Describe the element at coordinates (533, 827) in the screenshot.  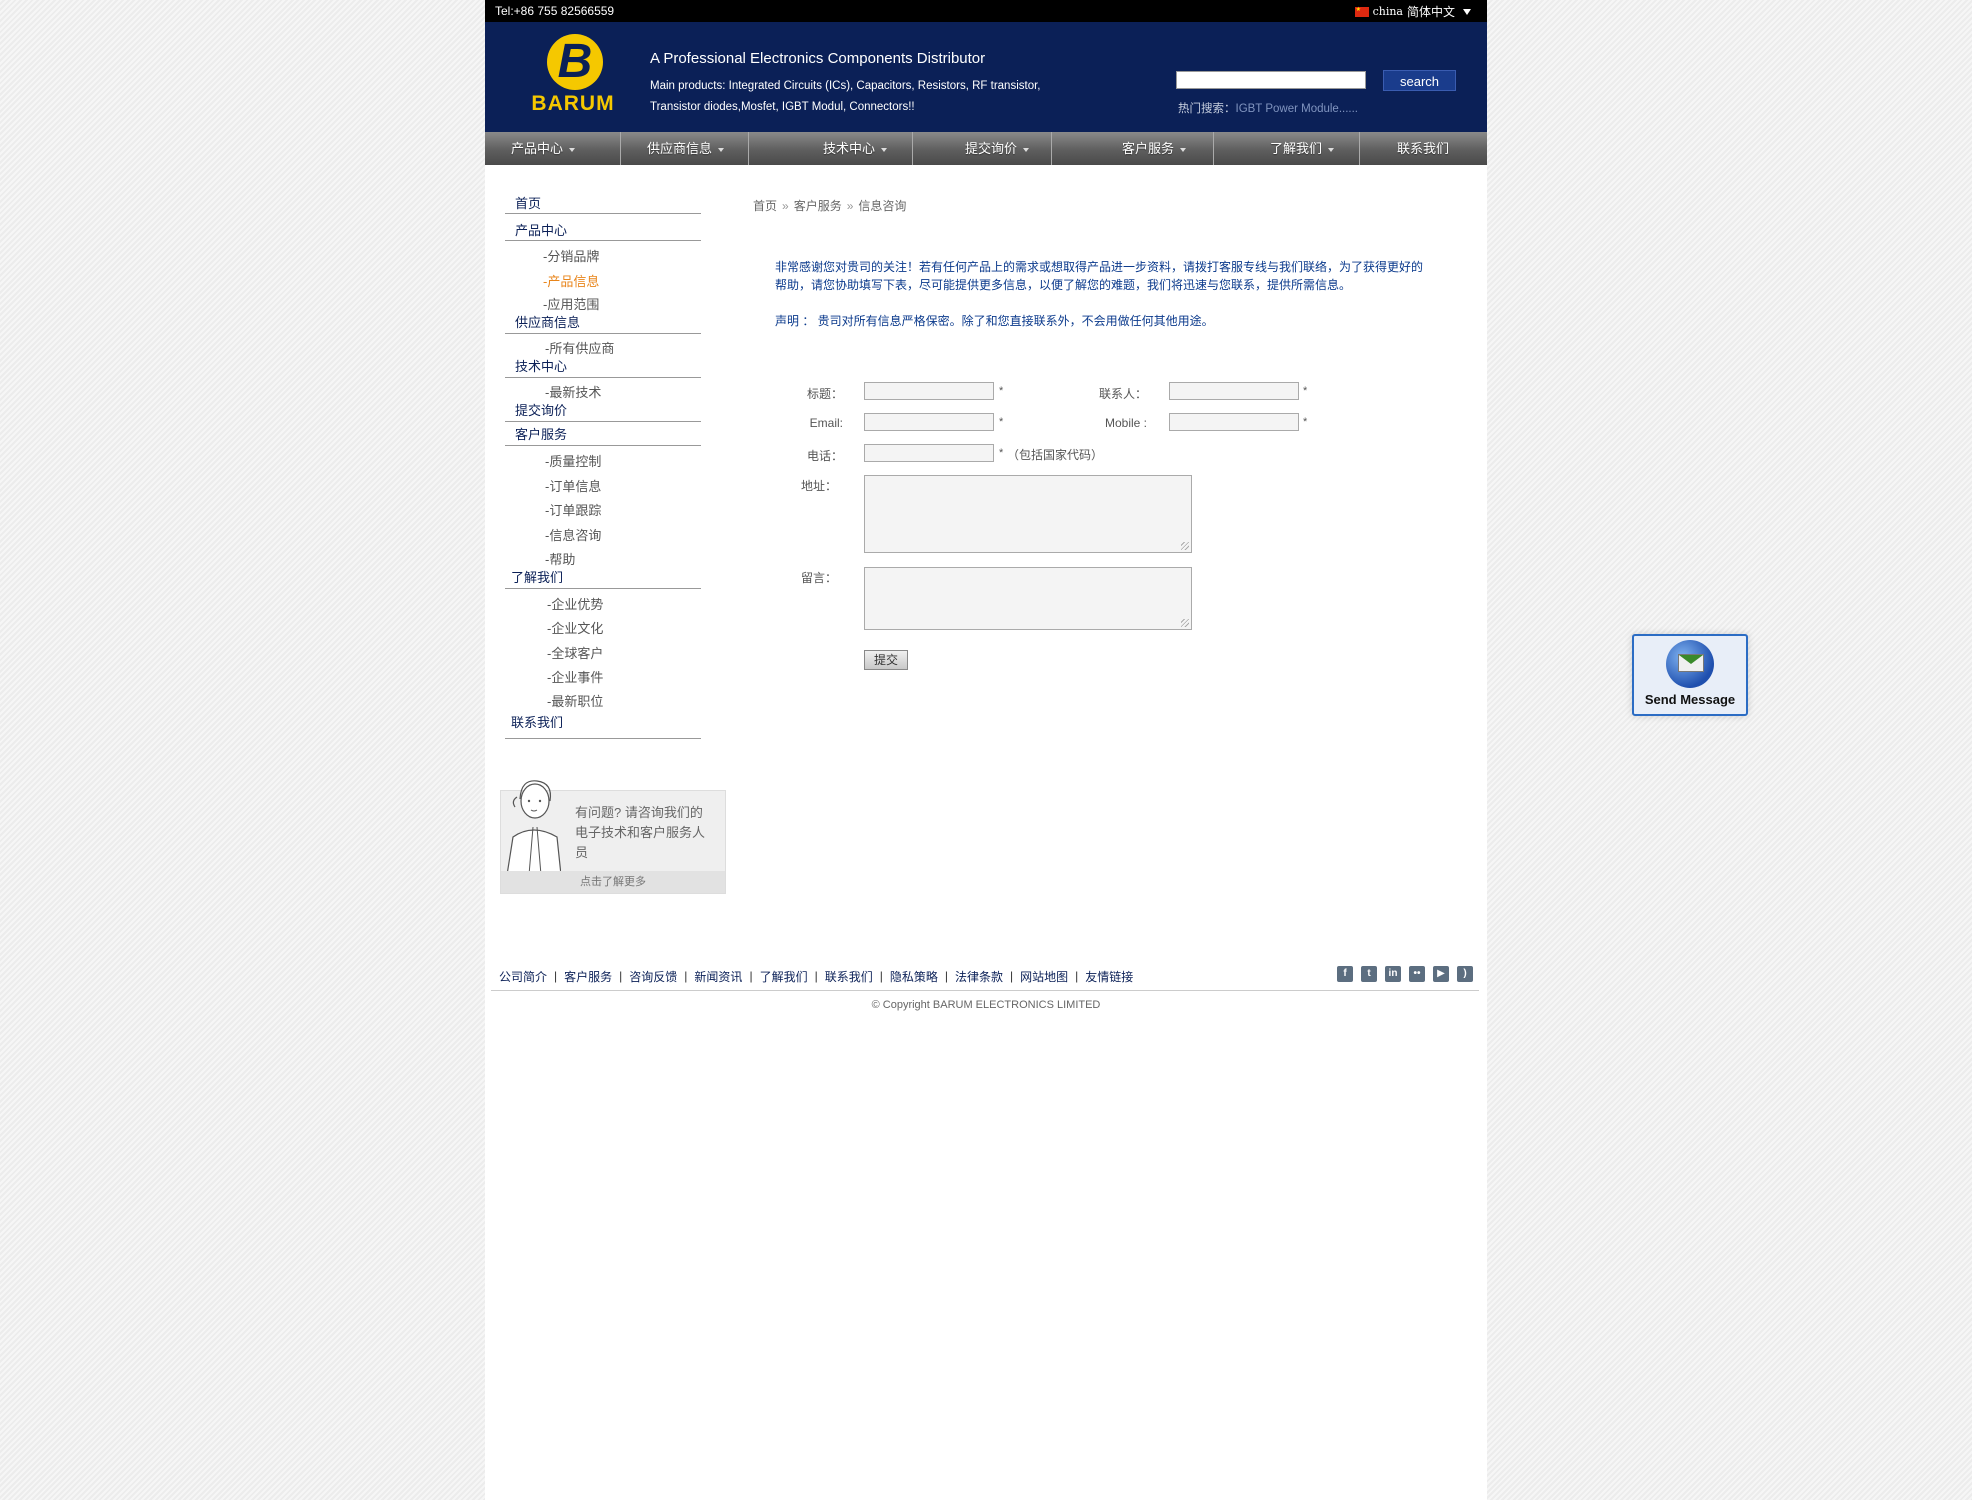
I see `support-agent-icon` at that location.